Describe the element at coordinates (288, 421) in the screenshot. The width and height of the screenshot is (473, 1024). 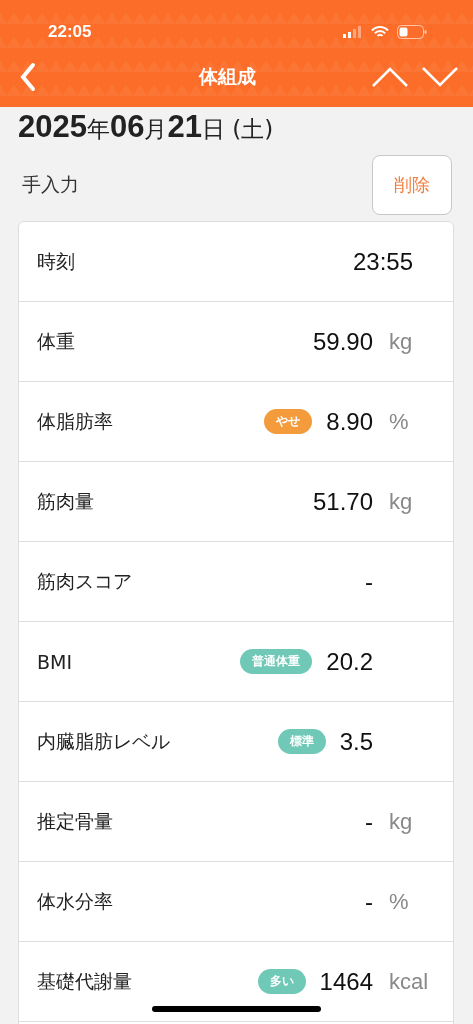
I see `status-badge: やせ` at that location.